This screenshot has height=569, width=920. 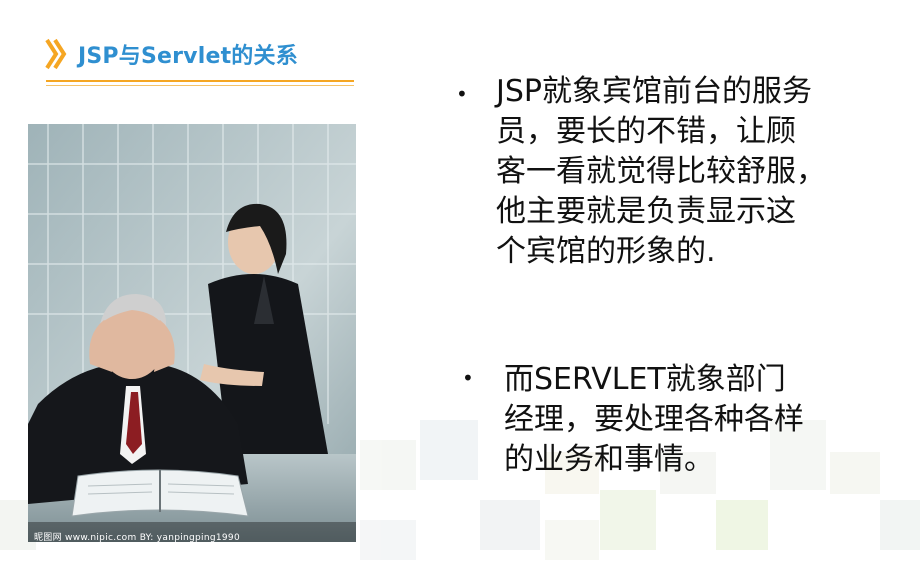 I want to click on slide-title-group: JSP与Servlet的关系, so click(x=171, y=54).